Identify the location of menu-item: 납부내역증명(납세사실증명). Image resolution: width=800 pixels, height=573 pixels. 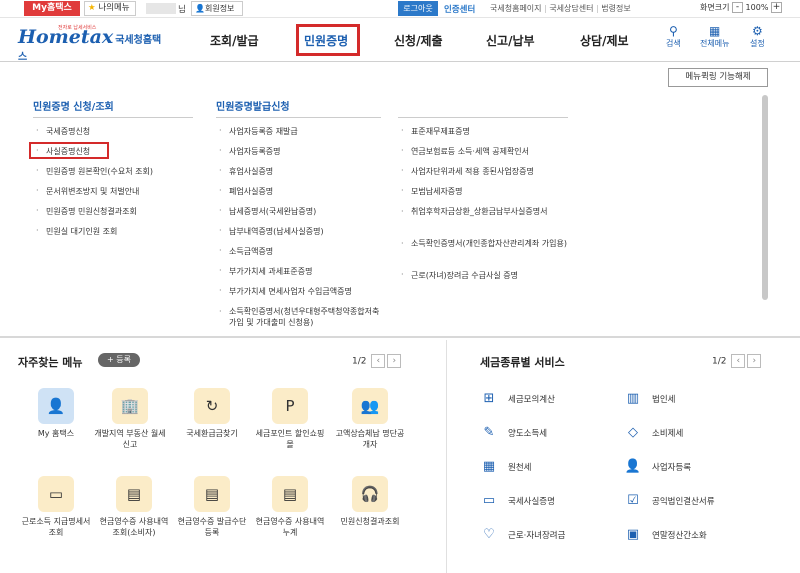
(304, 236).